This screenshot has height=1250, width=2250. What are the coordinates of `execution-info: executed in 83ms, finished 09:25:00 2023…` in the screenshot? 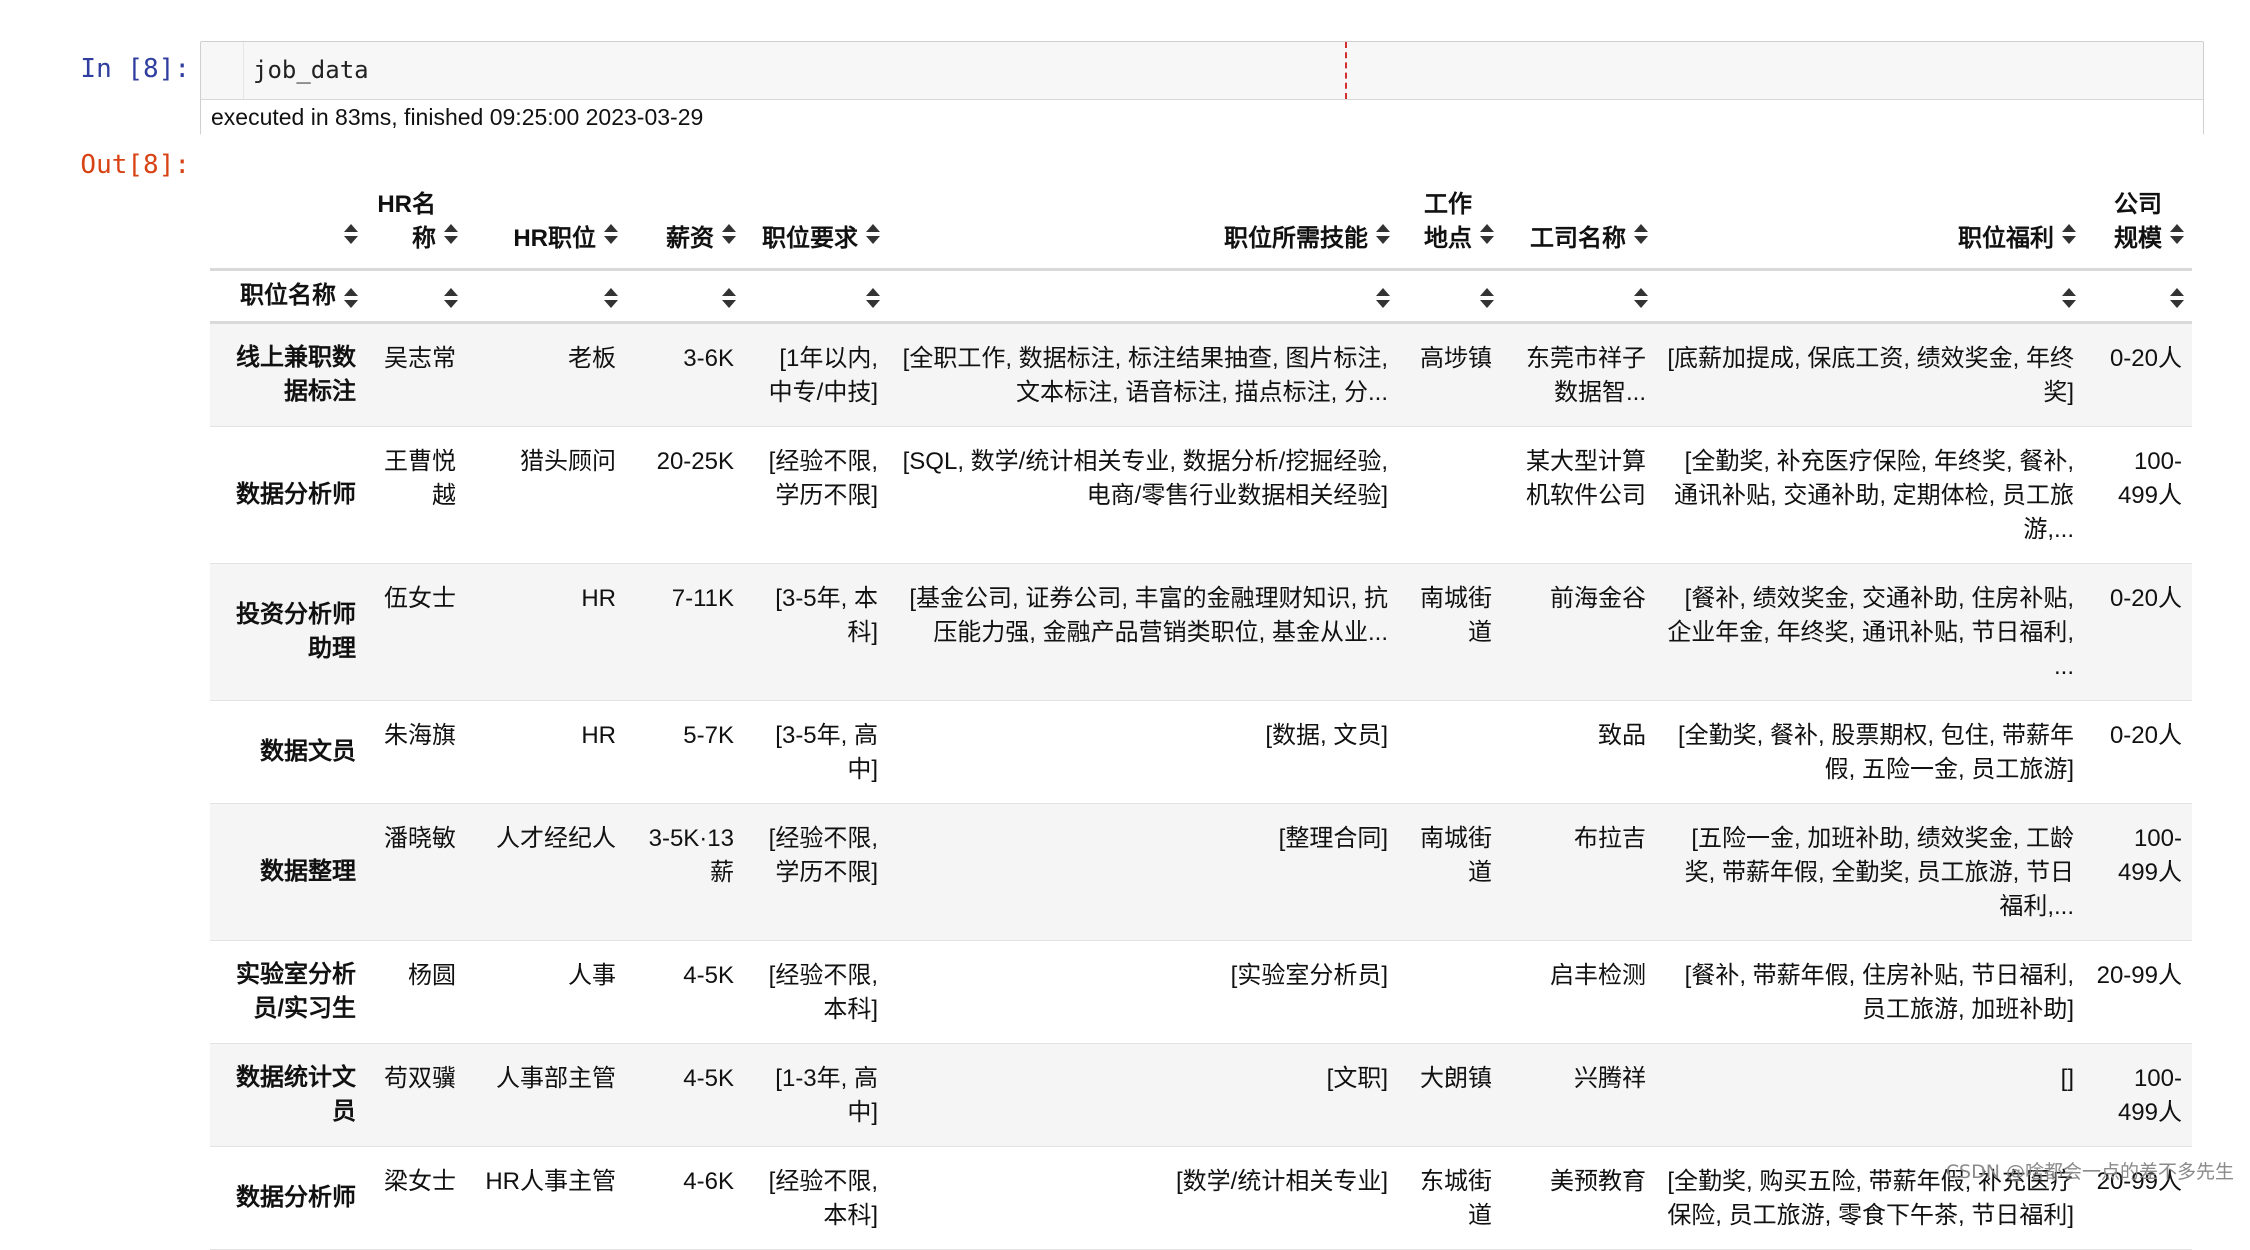 It's located at (1202, 117).